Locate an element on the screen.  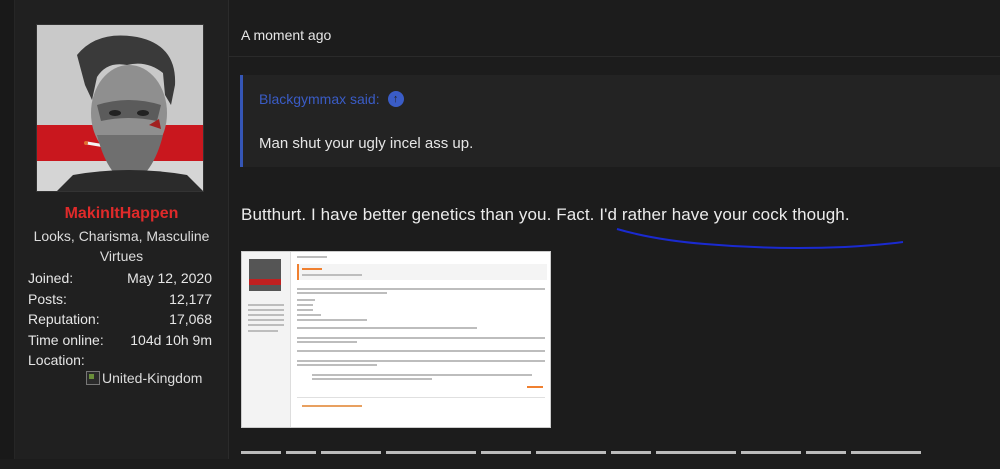
quote-text: Man shut your ugly incel ass up. is located at coordinates (366, 143).